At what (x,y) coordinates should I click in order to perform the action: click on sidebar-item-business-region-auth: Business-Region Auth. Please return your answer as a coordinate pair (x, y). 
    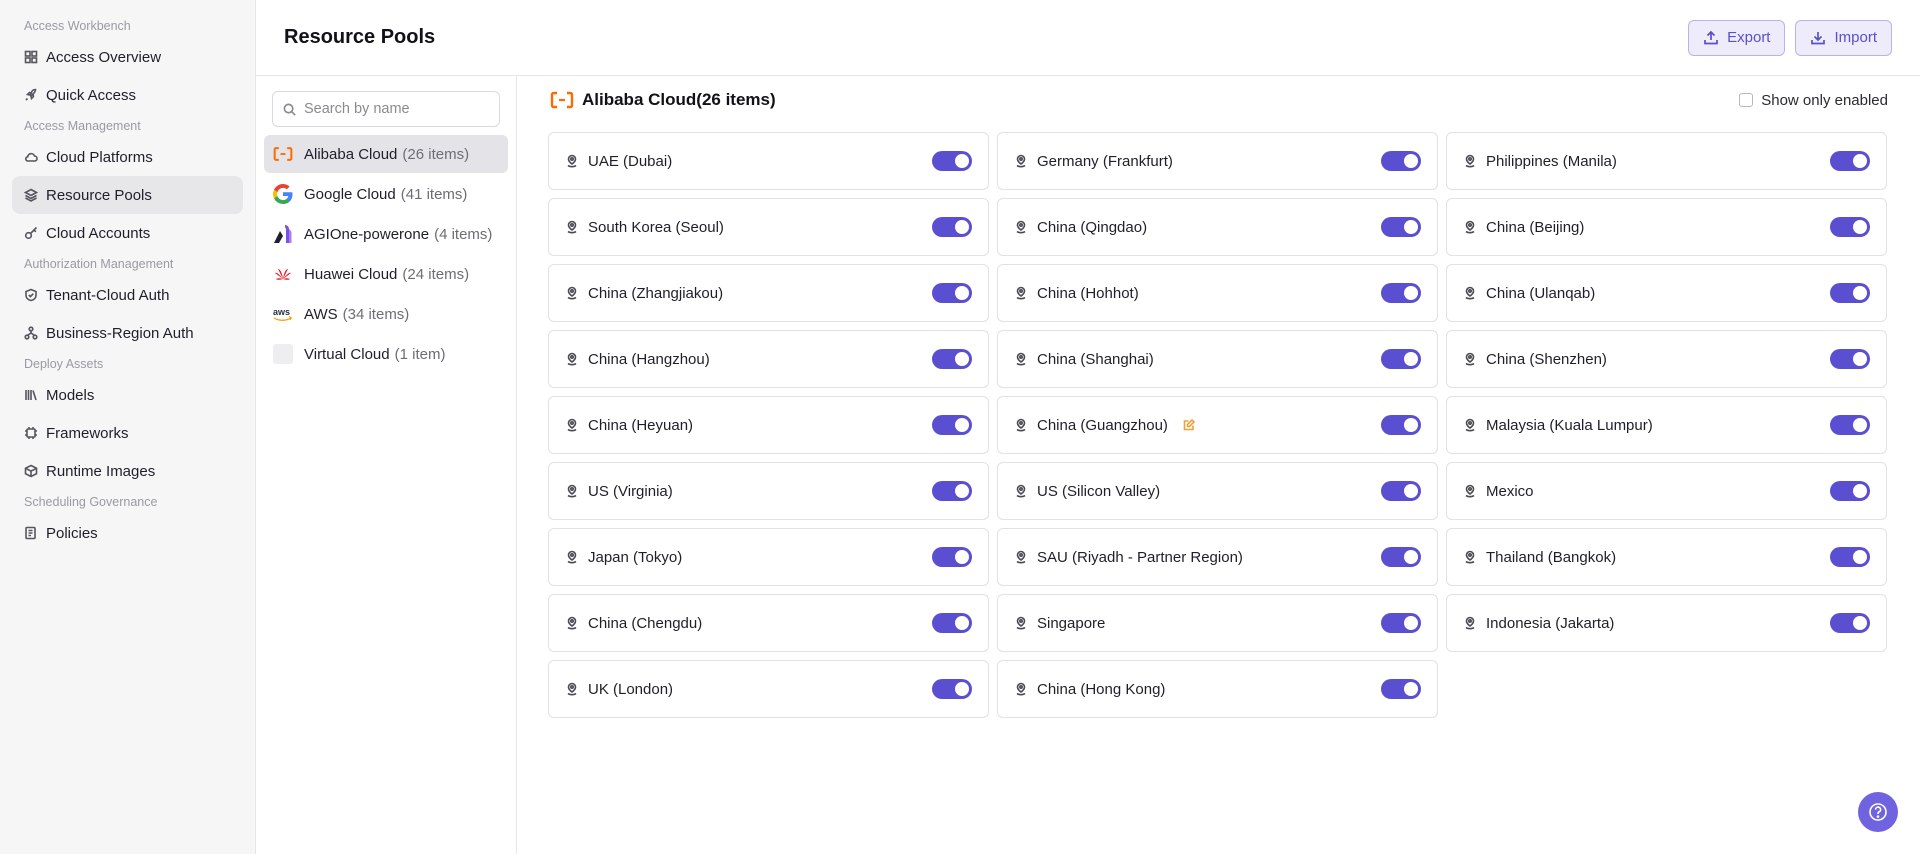
    Looking at the image, I should click on (127, 333).